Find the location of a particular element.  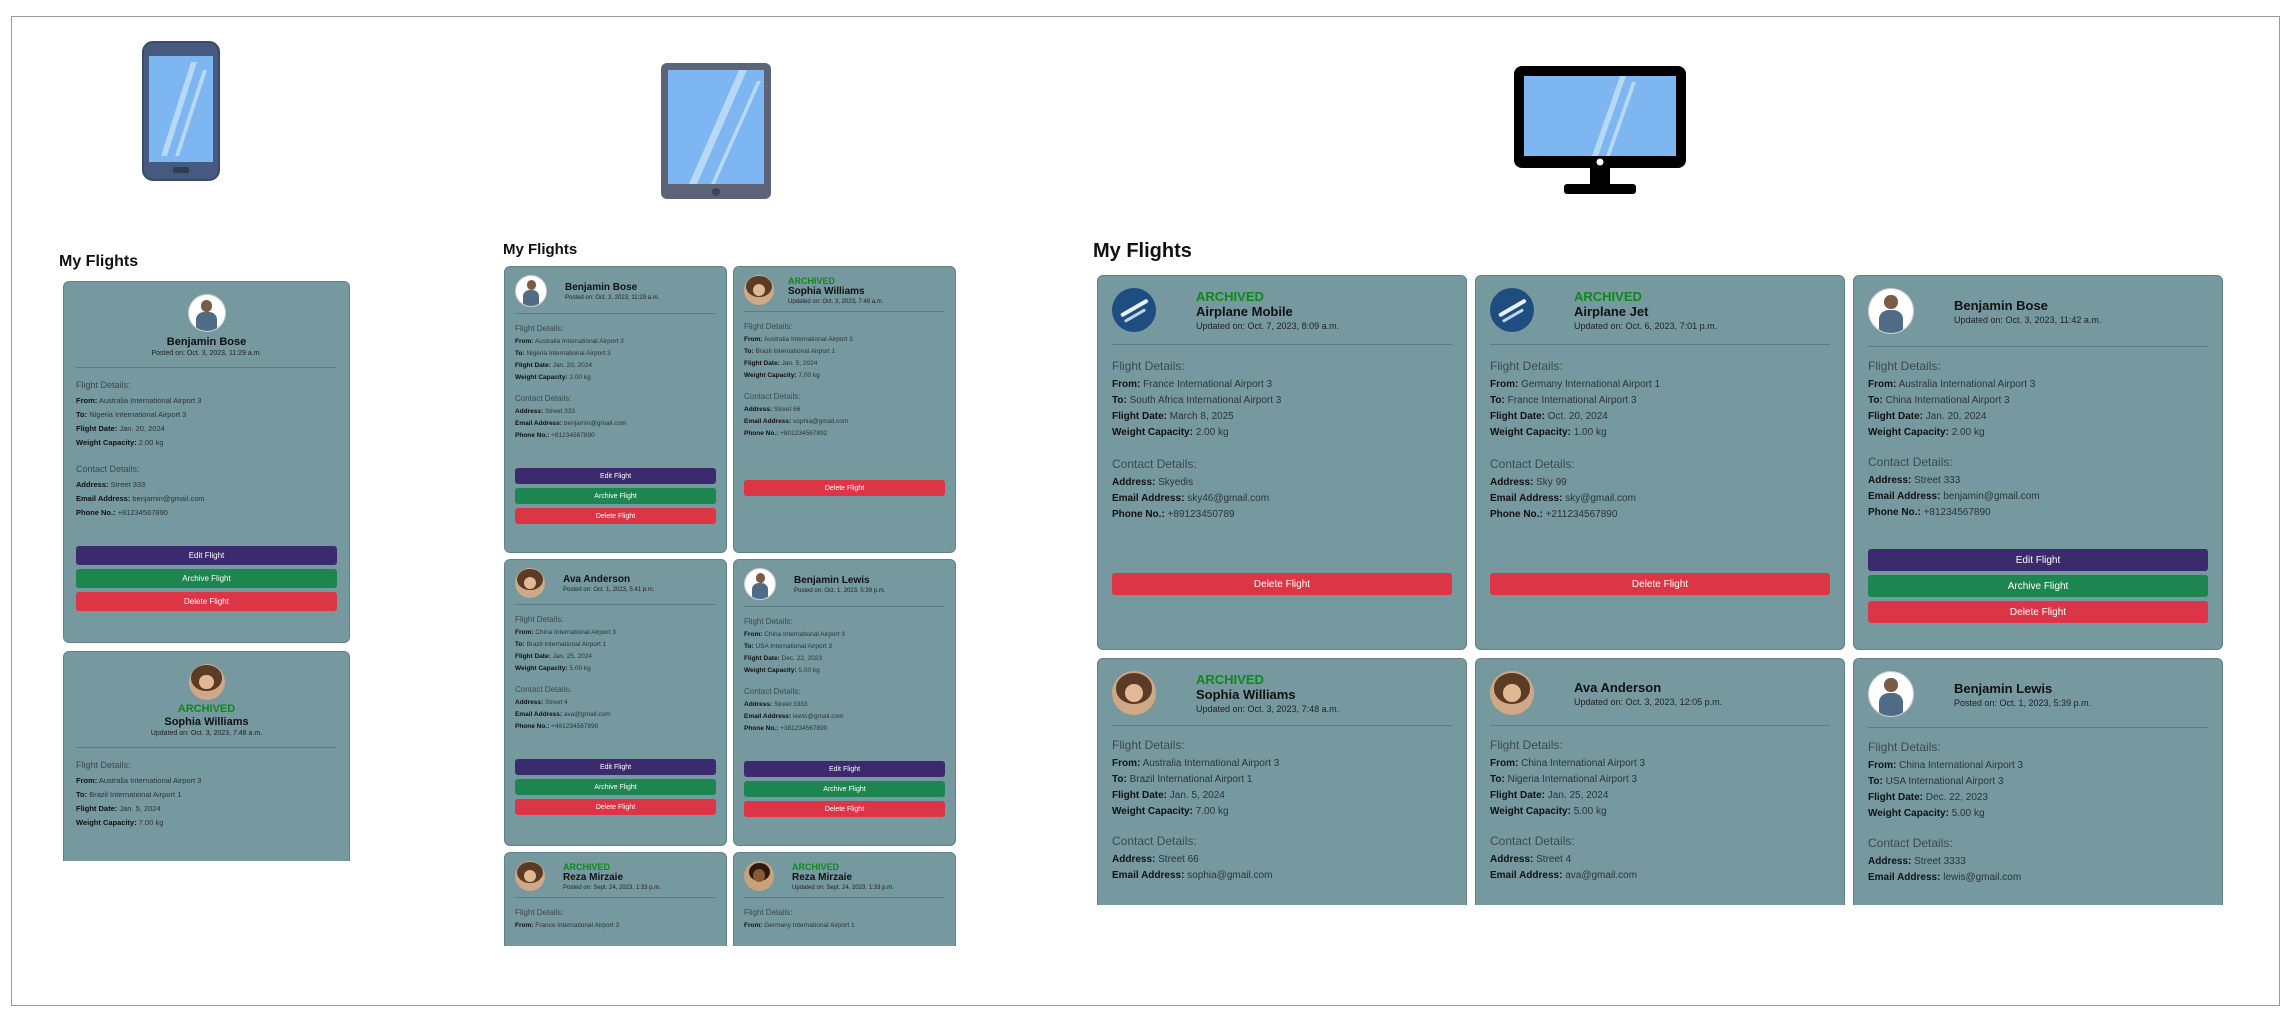

email-row: Email Address: sophia@gmail.com is located at coordinates (796, 421).